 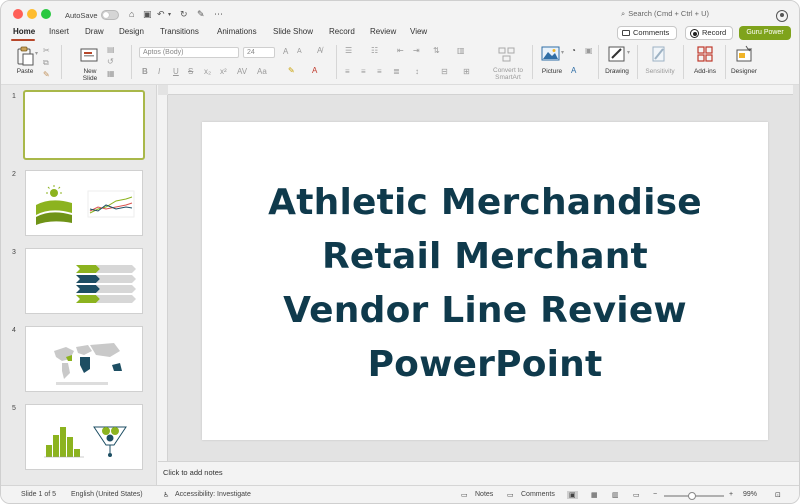 I want to click on italic-icon: I, so click(x=159, y=71).